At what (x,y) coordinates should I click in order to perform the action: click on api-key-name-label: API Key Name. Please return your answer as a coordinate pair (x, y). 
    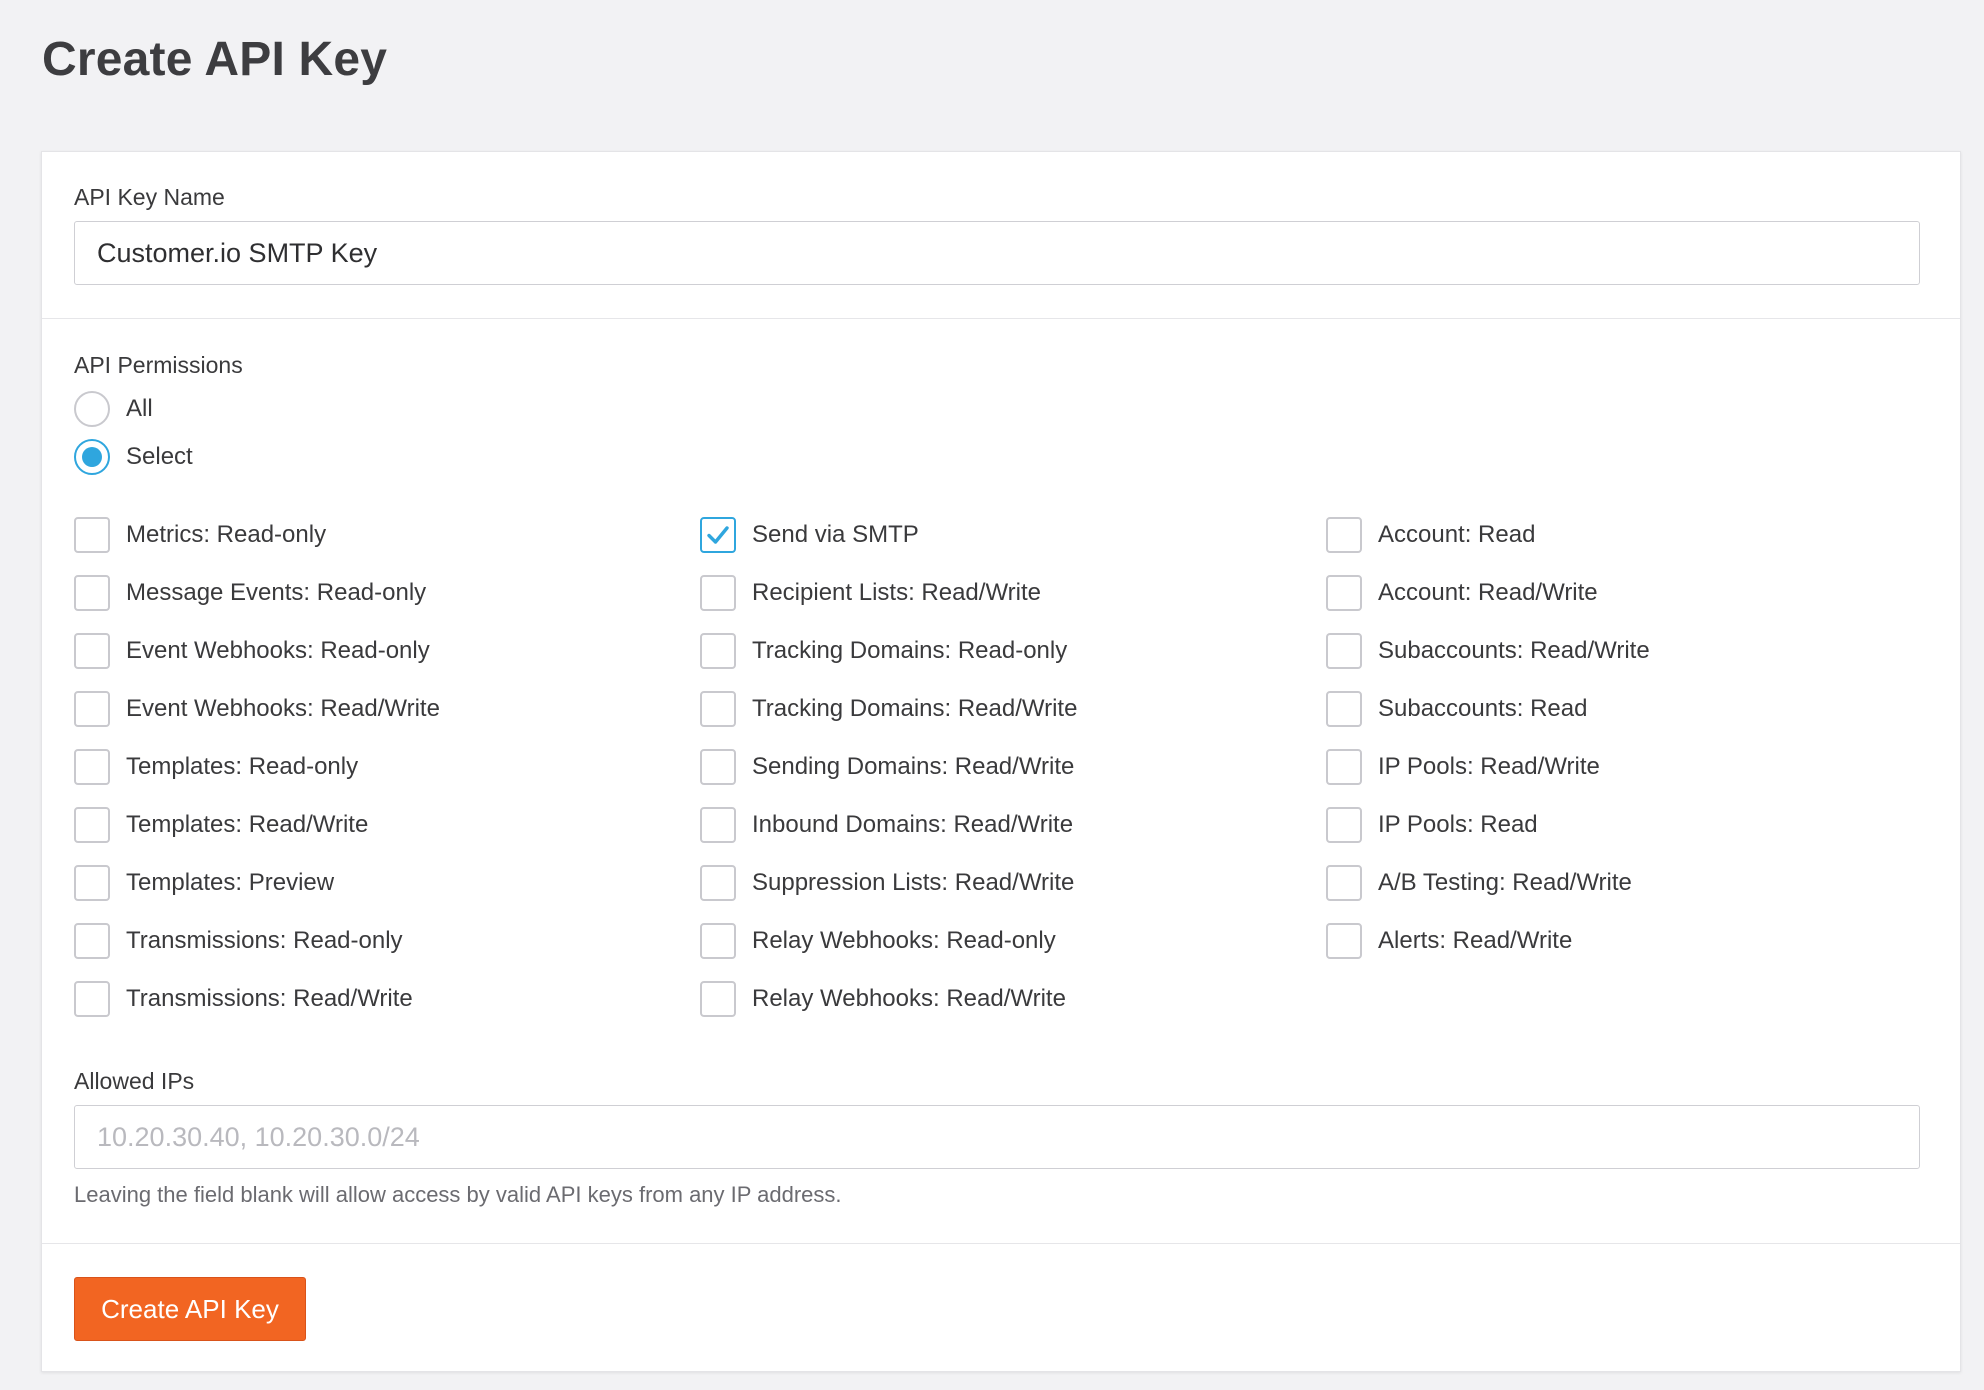
    Looking at the image, I should click on (149, 197).